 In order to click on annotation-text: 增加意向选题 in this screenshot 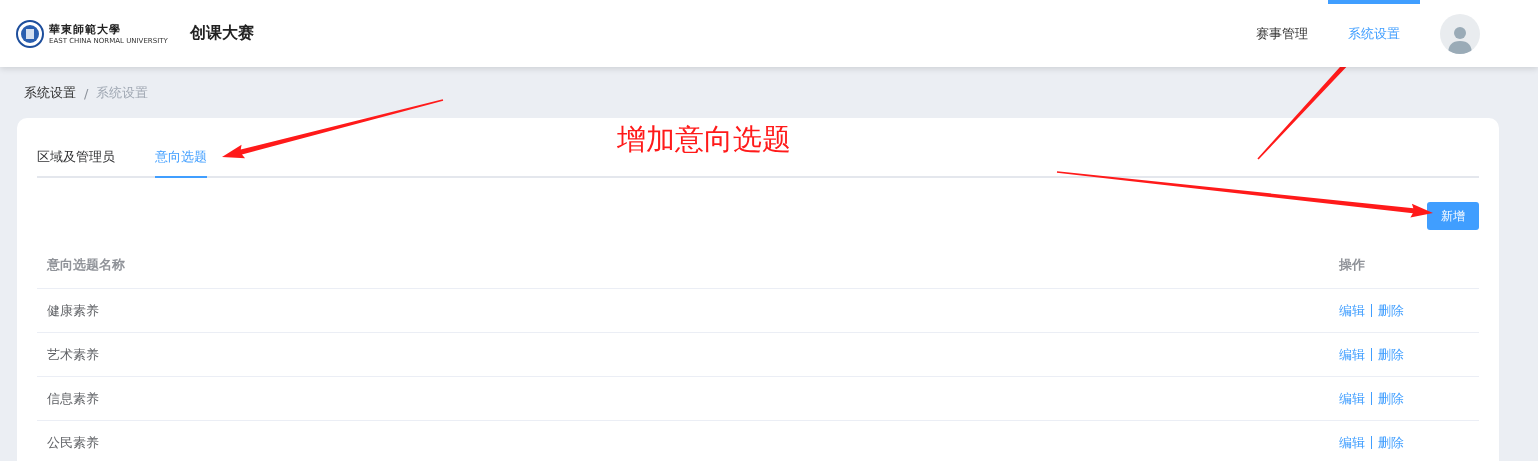, I will do `click(704, 139)`.